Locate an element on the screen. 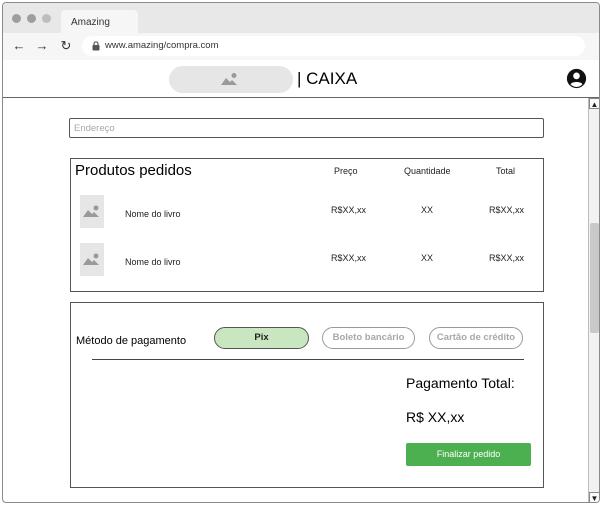 The image size is (602, 505). window-close-dot is located at coordinates (16, 18).